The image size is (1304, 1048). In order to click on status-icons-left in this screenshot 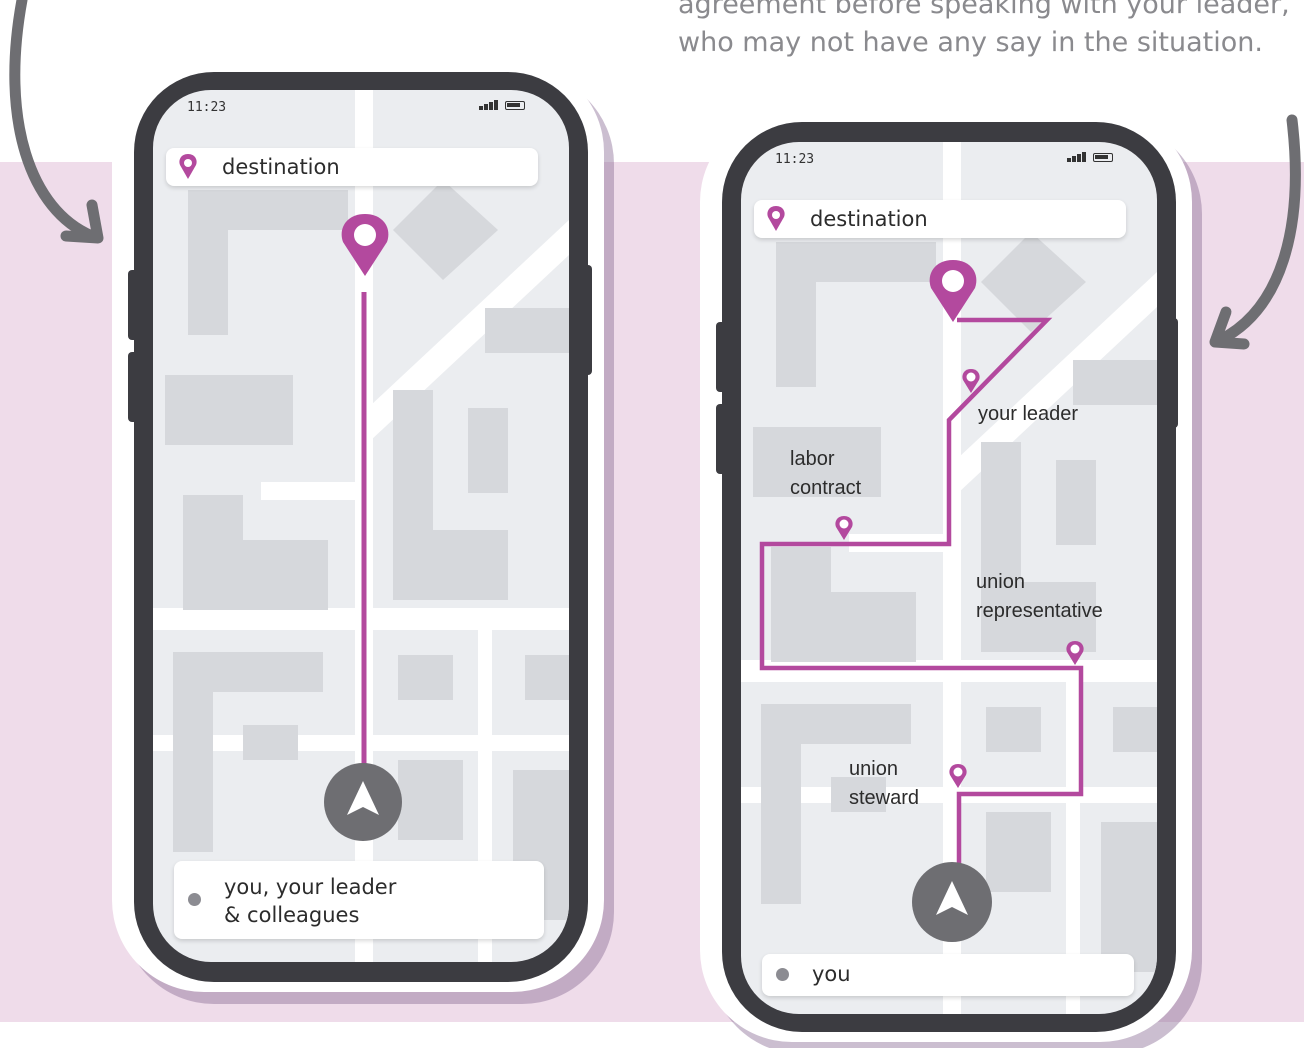, I will do `click(502, 106)`.